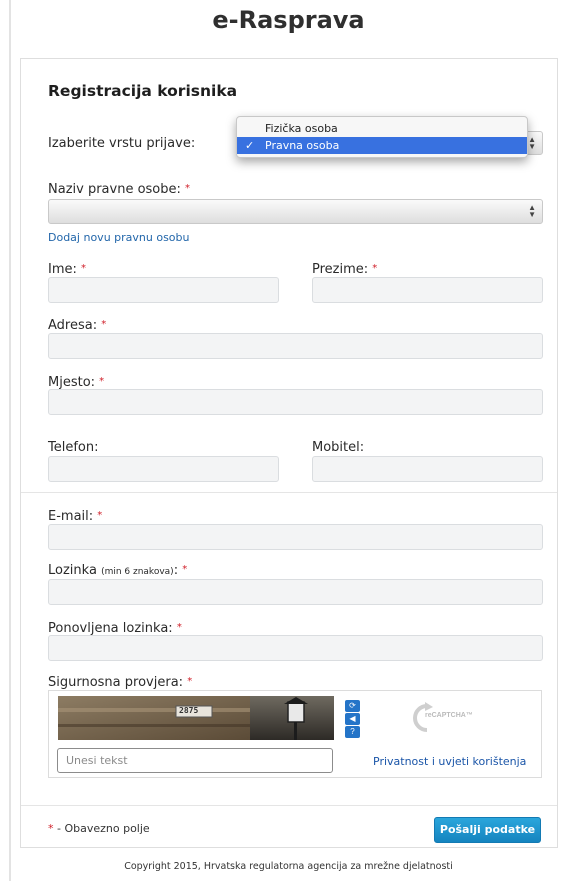 The width and height of the screenshot is (566, 881). Describe the element at coordinates (295, 592) in the screenshot. I see `password-input` at that location.